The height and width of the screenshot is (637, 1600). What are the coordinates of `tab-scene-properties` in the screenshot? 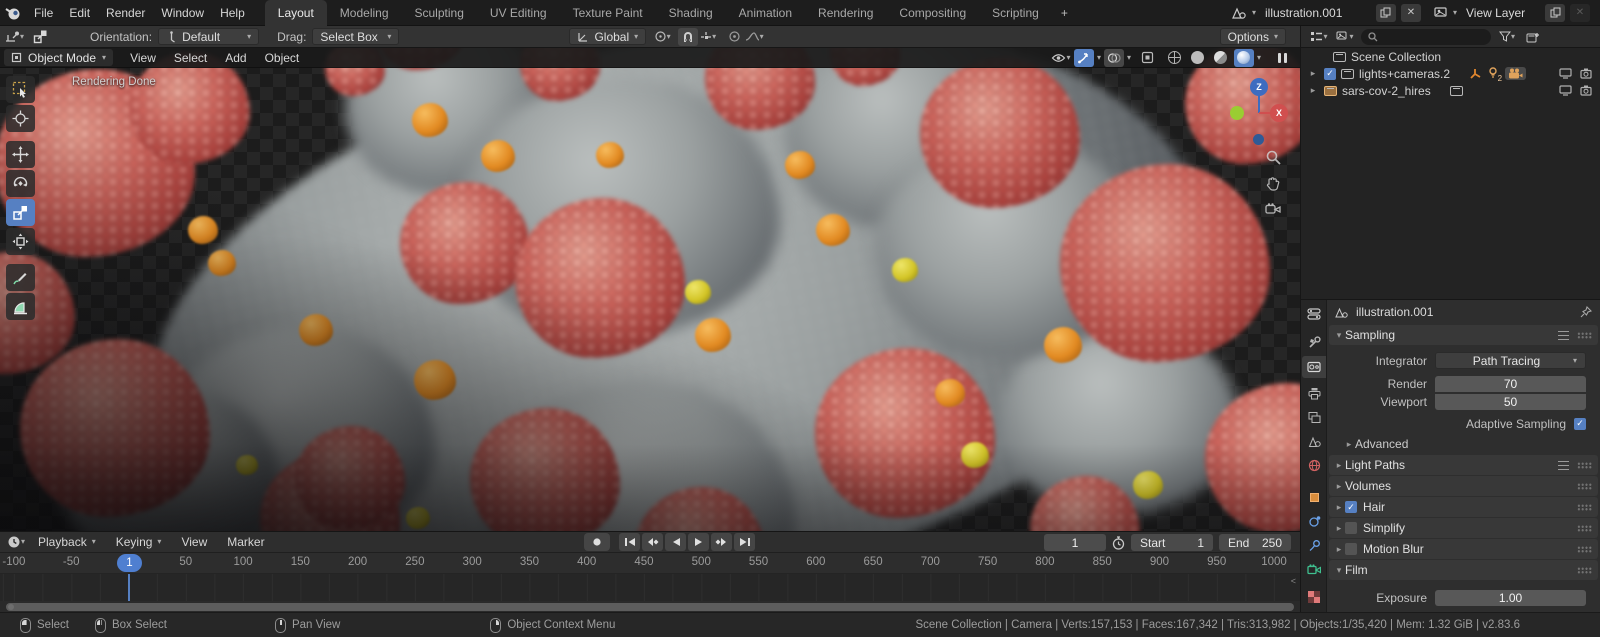 It's located at (1314, 441).